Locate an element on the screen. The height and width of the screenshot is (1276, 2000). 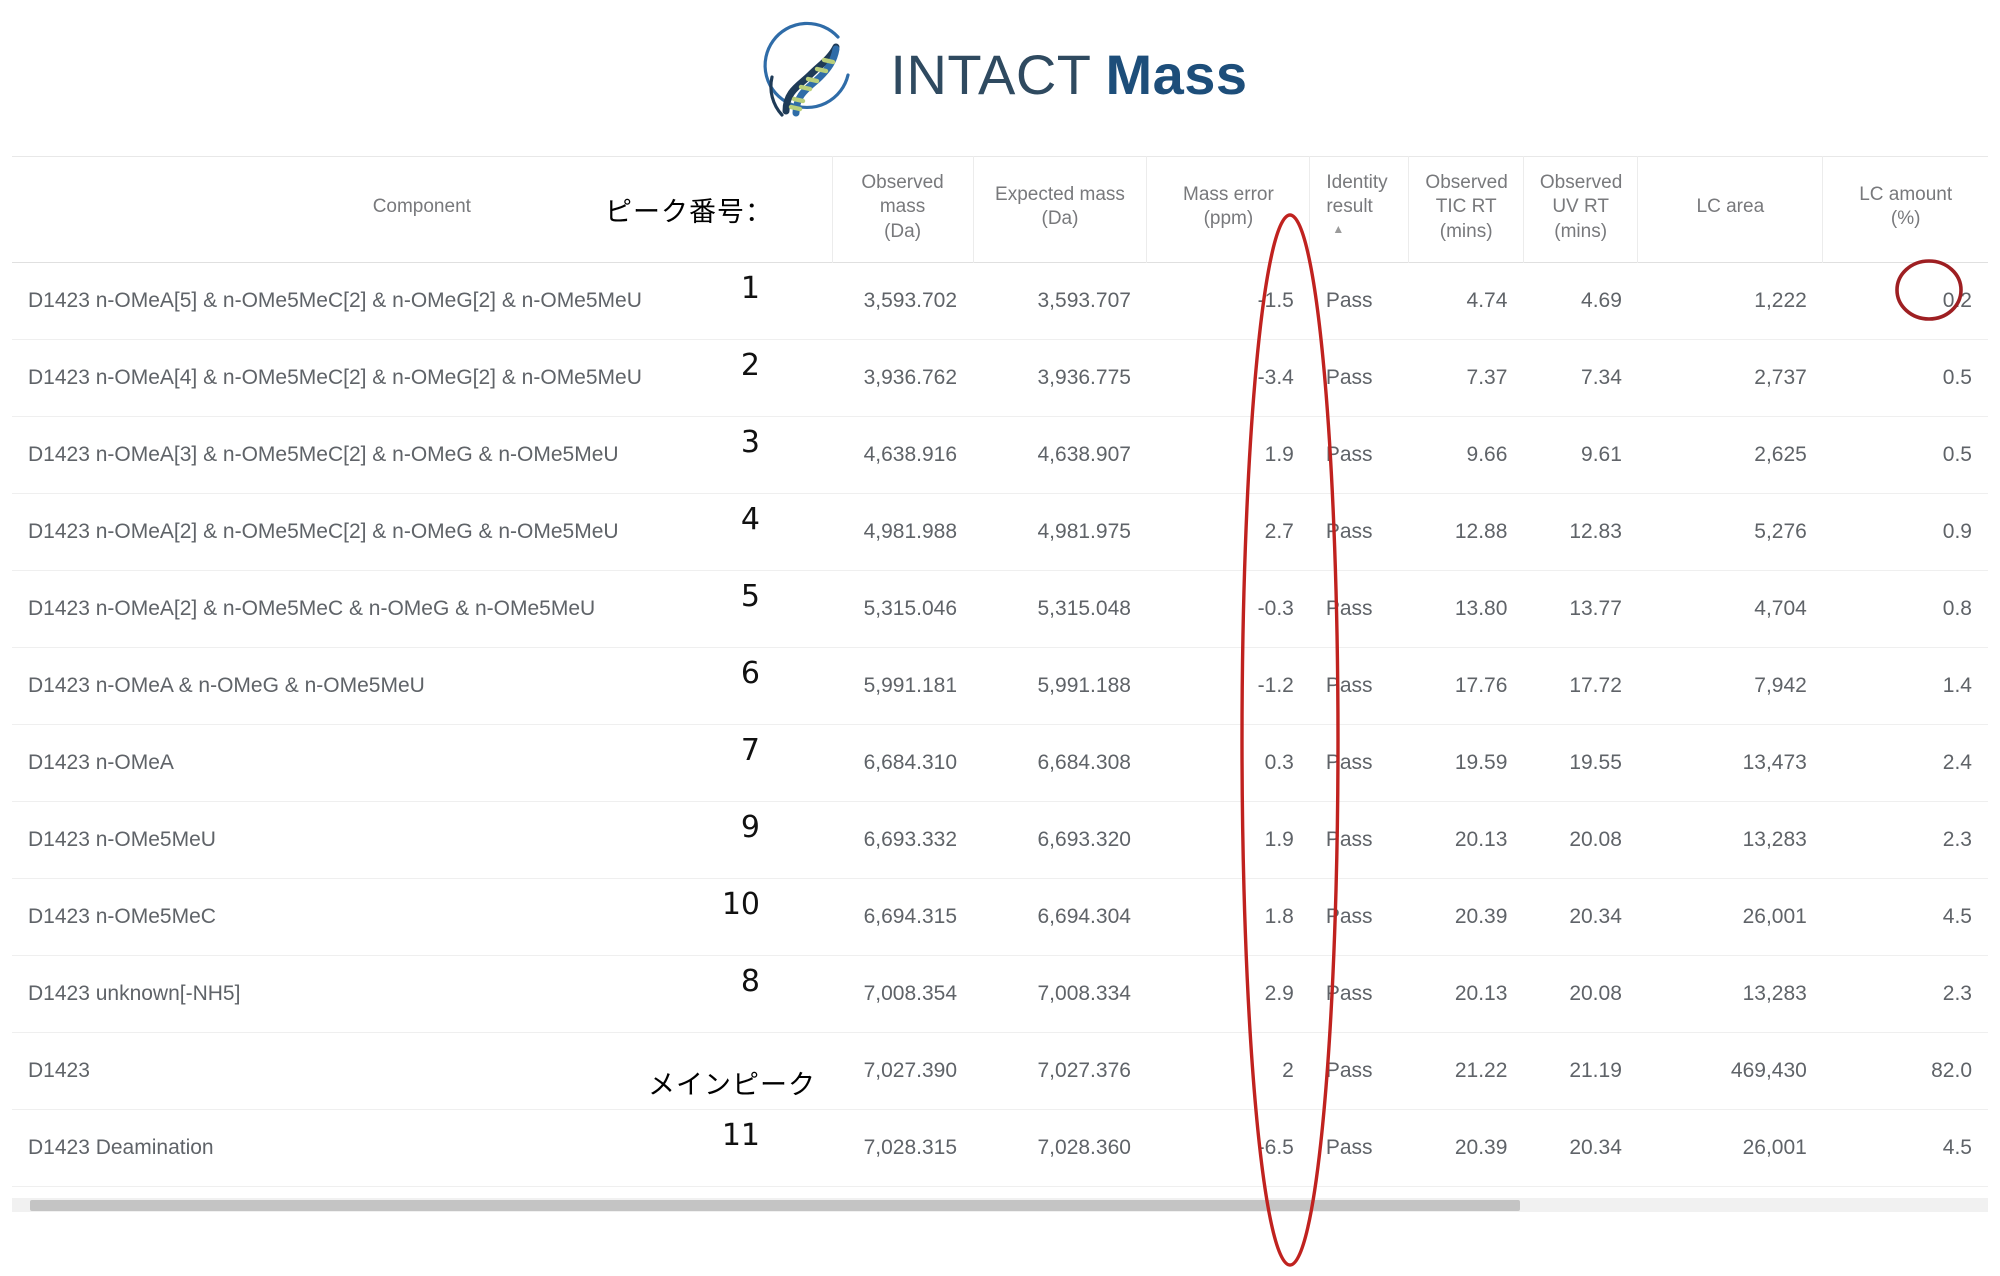
lc-amount-cell: 1.4 is located at coordinates (1905, 686).